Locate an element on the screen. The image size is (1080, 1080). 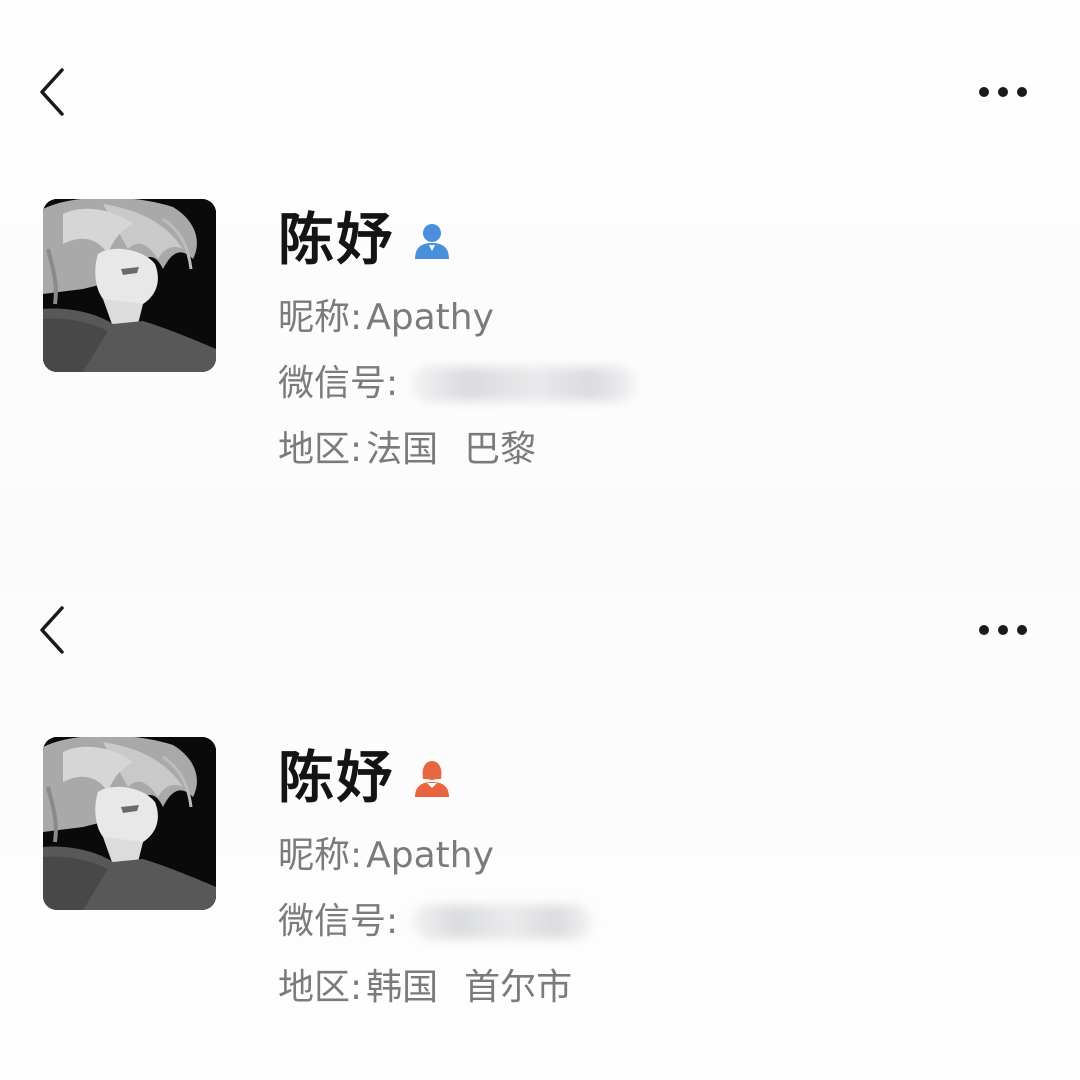
region-row: 地区: 法国 巴黎 is located at coordinates (407, 450).